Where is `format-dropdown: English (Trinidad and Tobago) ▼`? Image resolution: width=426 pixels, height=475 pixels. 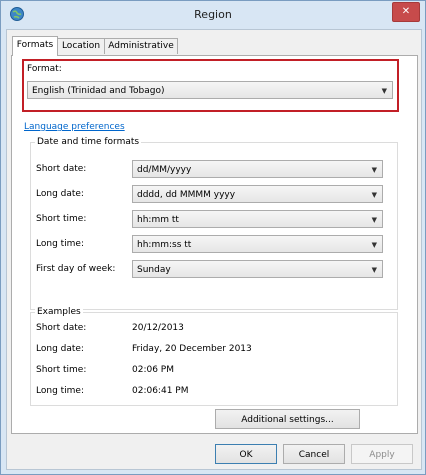
format-dropdown: English (Trinidad and Tobago) ▼ is located at coordinates (210, 90).